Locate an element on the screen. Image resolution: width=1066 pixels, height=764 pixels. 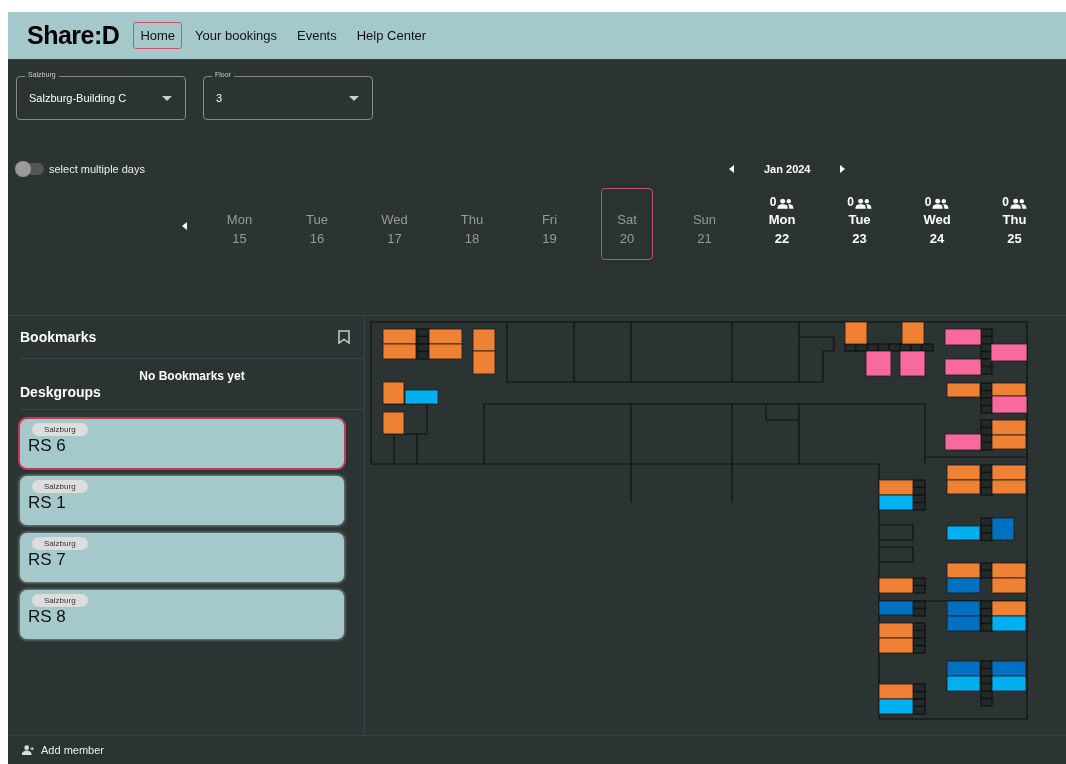
deskgroup-name: RS 8 is located at coordinates (47, 617).